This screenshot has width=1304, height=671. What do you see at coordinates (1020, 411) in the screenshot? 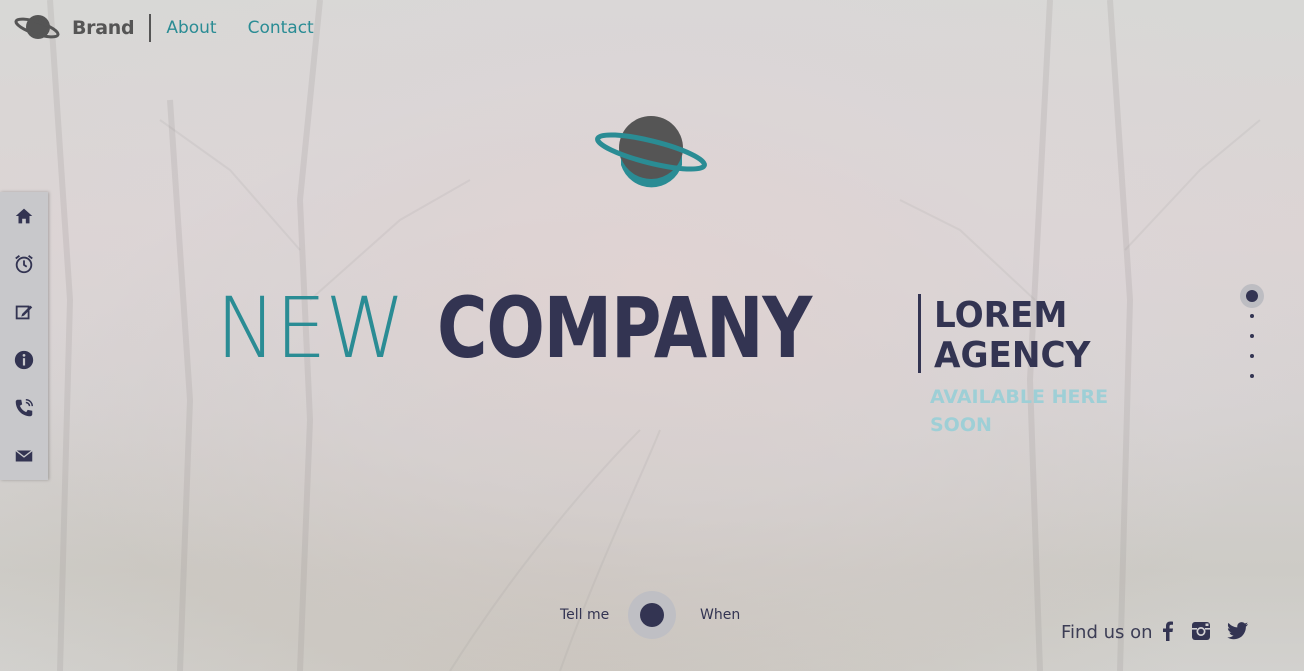
I see `availability-notice: AVAILABLE HERE SOON` at bounding box center [1020, 411].